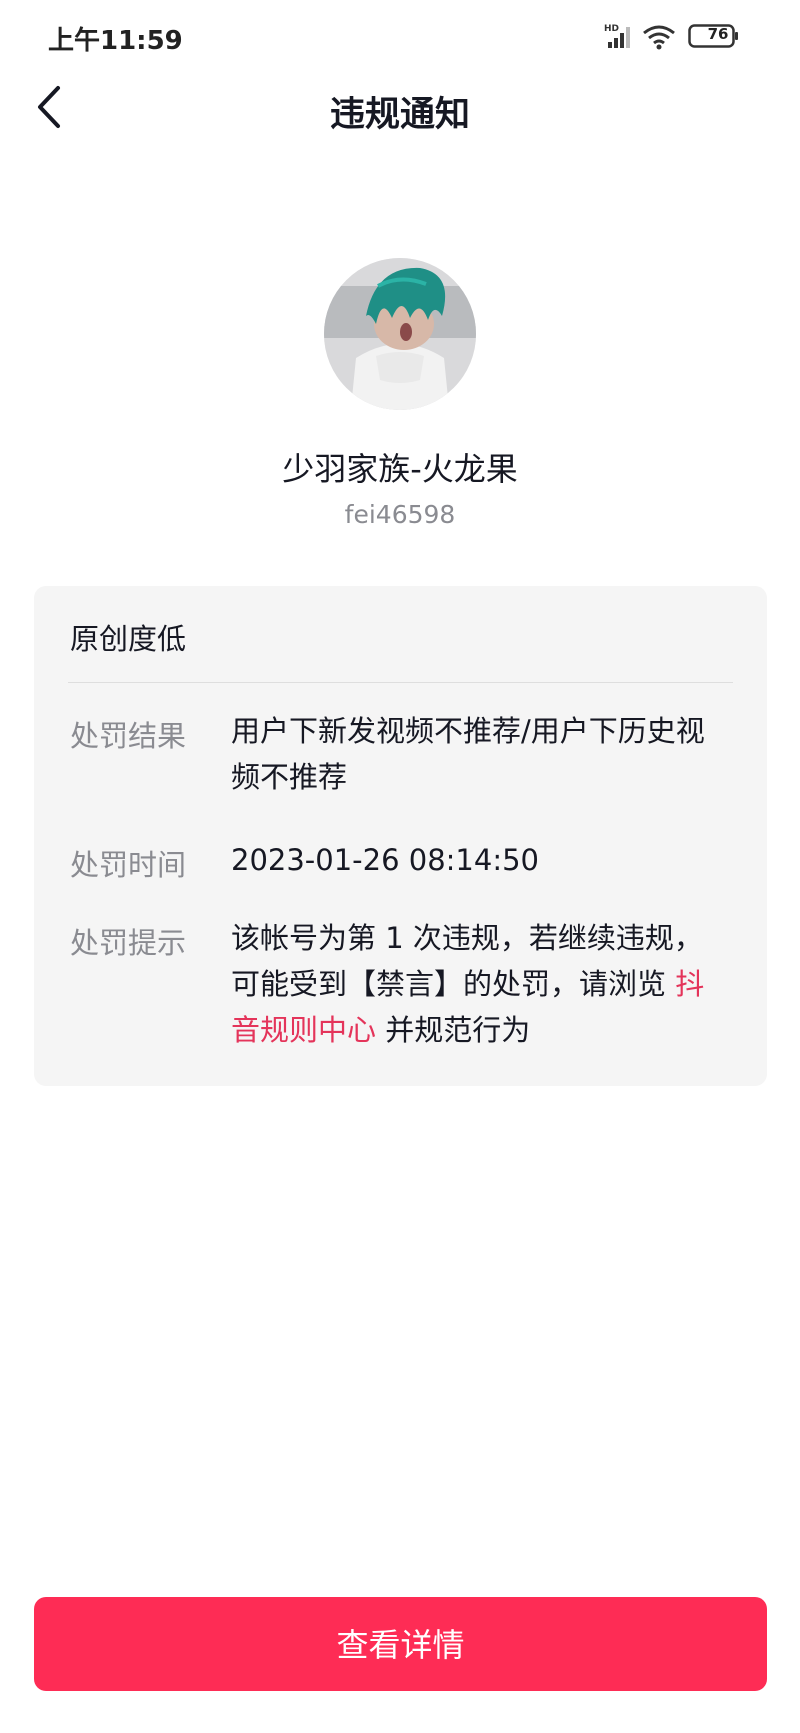  I want to click on penalty-hint-text: 该帐号为第 1 次违规，若继续违规，可能受到【禁言】的处罚，请浏览, so click(467, 961).